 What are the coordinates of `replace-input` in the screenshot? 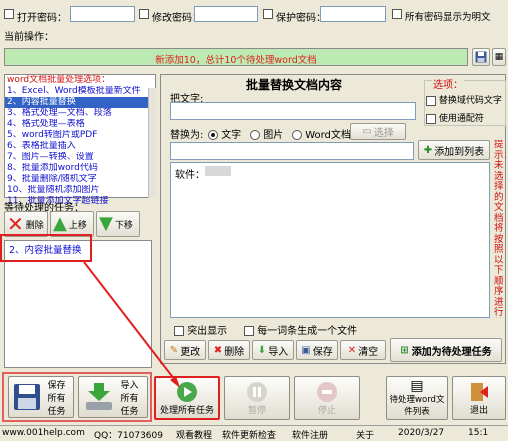 It's located at (292, 151).